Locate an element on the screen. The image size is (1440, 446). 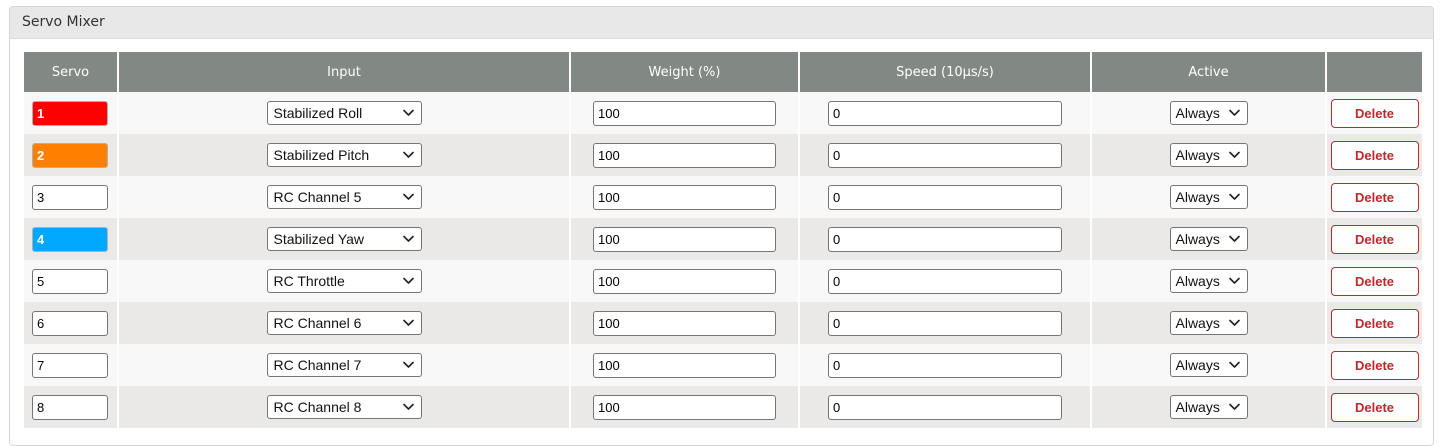
servo-cell: 8 is located at coordinates (71, 407).